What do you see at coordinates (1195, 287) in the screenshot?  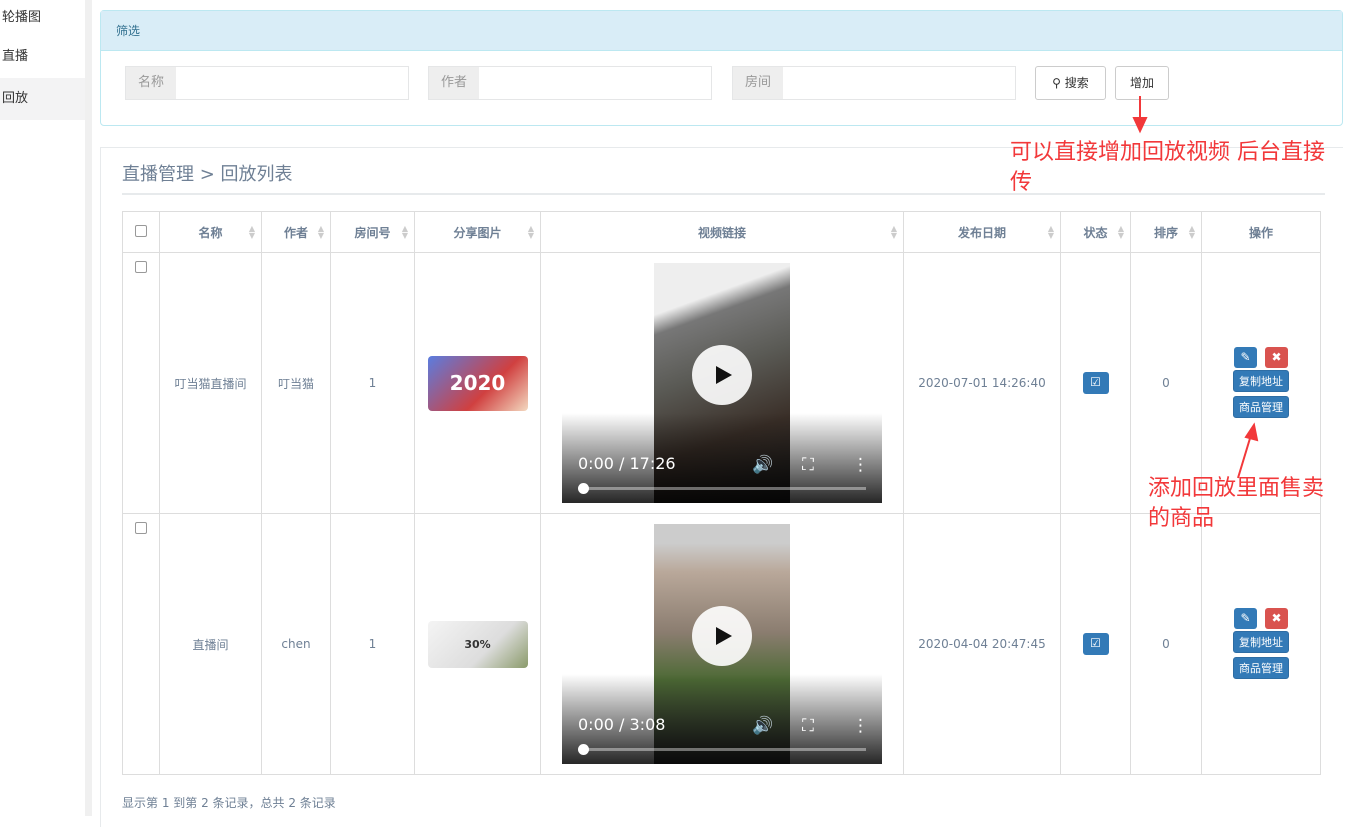 I see `annotation-arrows` at bounding box center [1195, 287].